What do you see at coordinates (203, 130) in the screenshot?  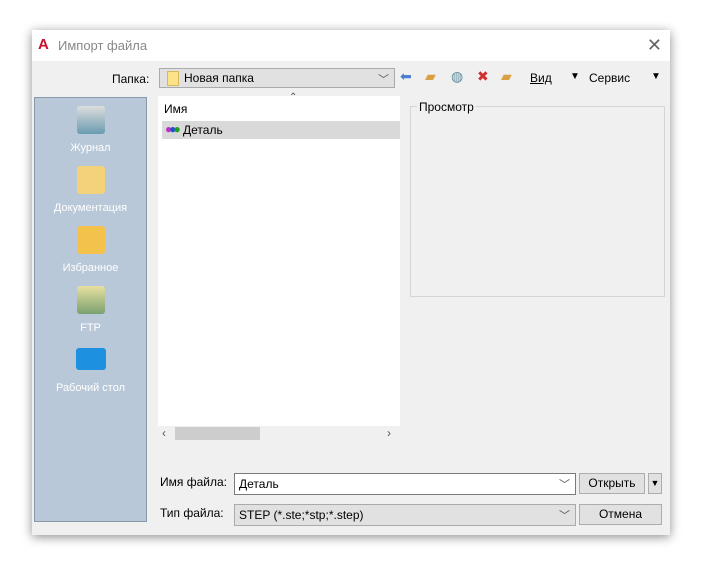 I see `file-name: Деталь` at bounding box center [203, 130].